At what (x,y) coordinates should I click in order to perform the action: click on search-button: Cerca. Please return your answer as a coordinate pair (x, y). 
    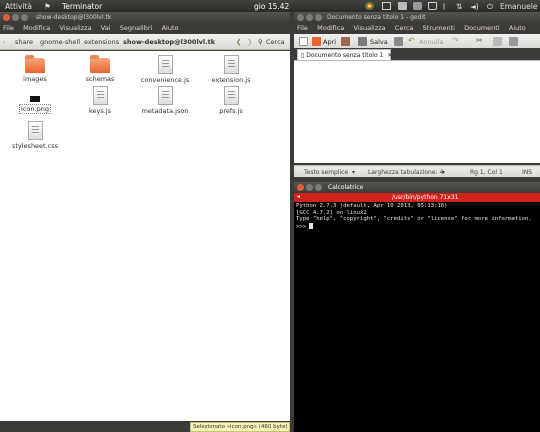
    Looking at the image, I should click on (275, 42).